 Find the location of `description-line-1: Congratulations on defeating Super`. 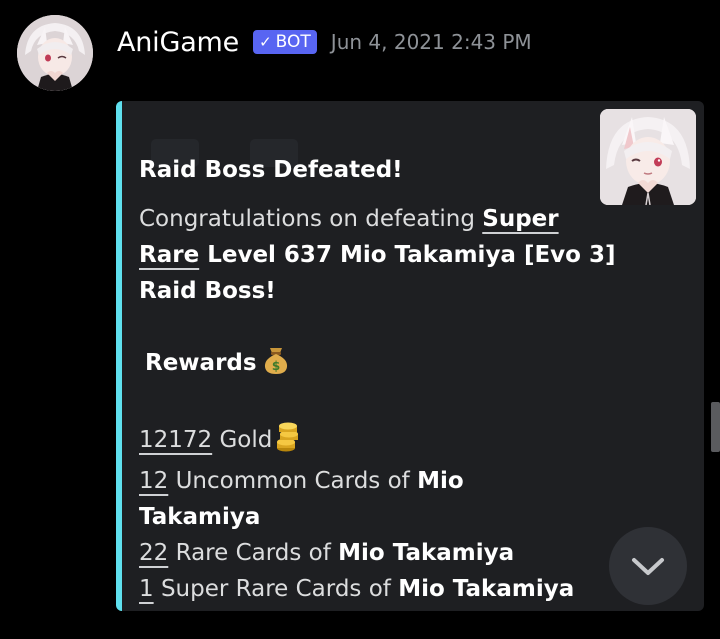

description-line-1: Congratulations on defeating Super is located at coordinates (364, 219).